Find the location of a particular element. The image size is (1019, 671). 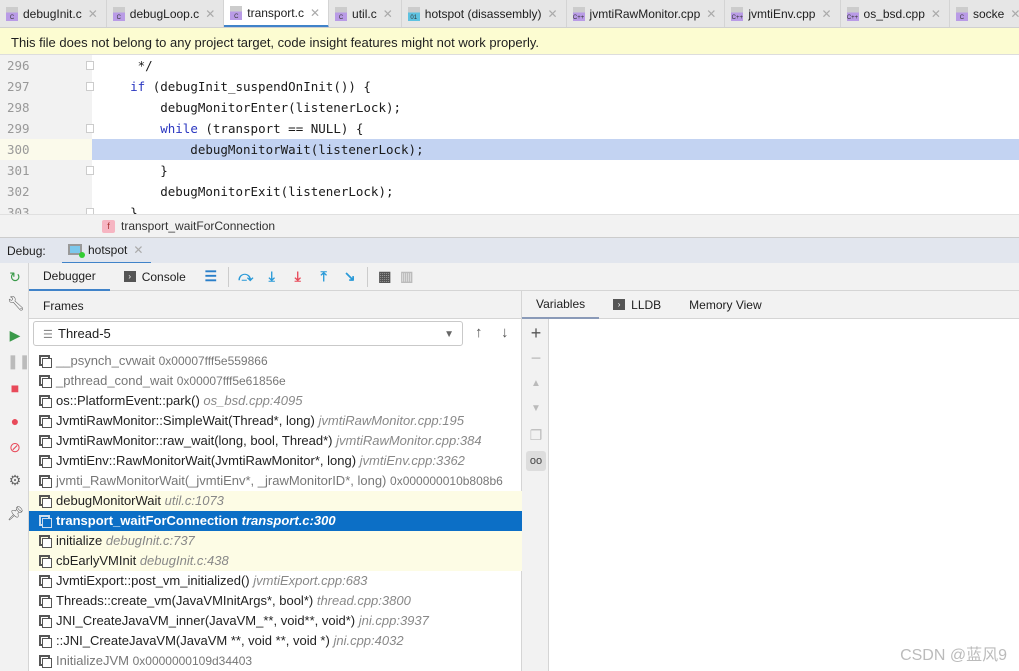

tab-variables: Variables is located at coordinates (561, 305).